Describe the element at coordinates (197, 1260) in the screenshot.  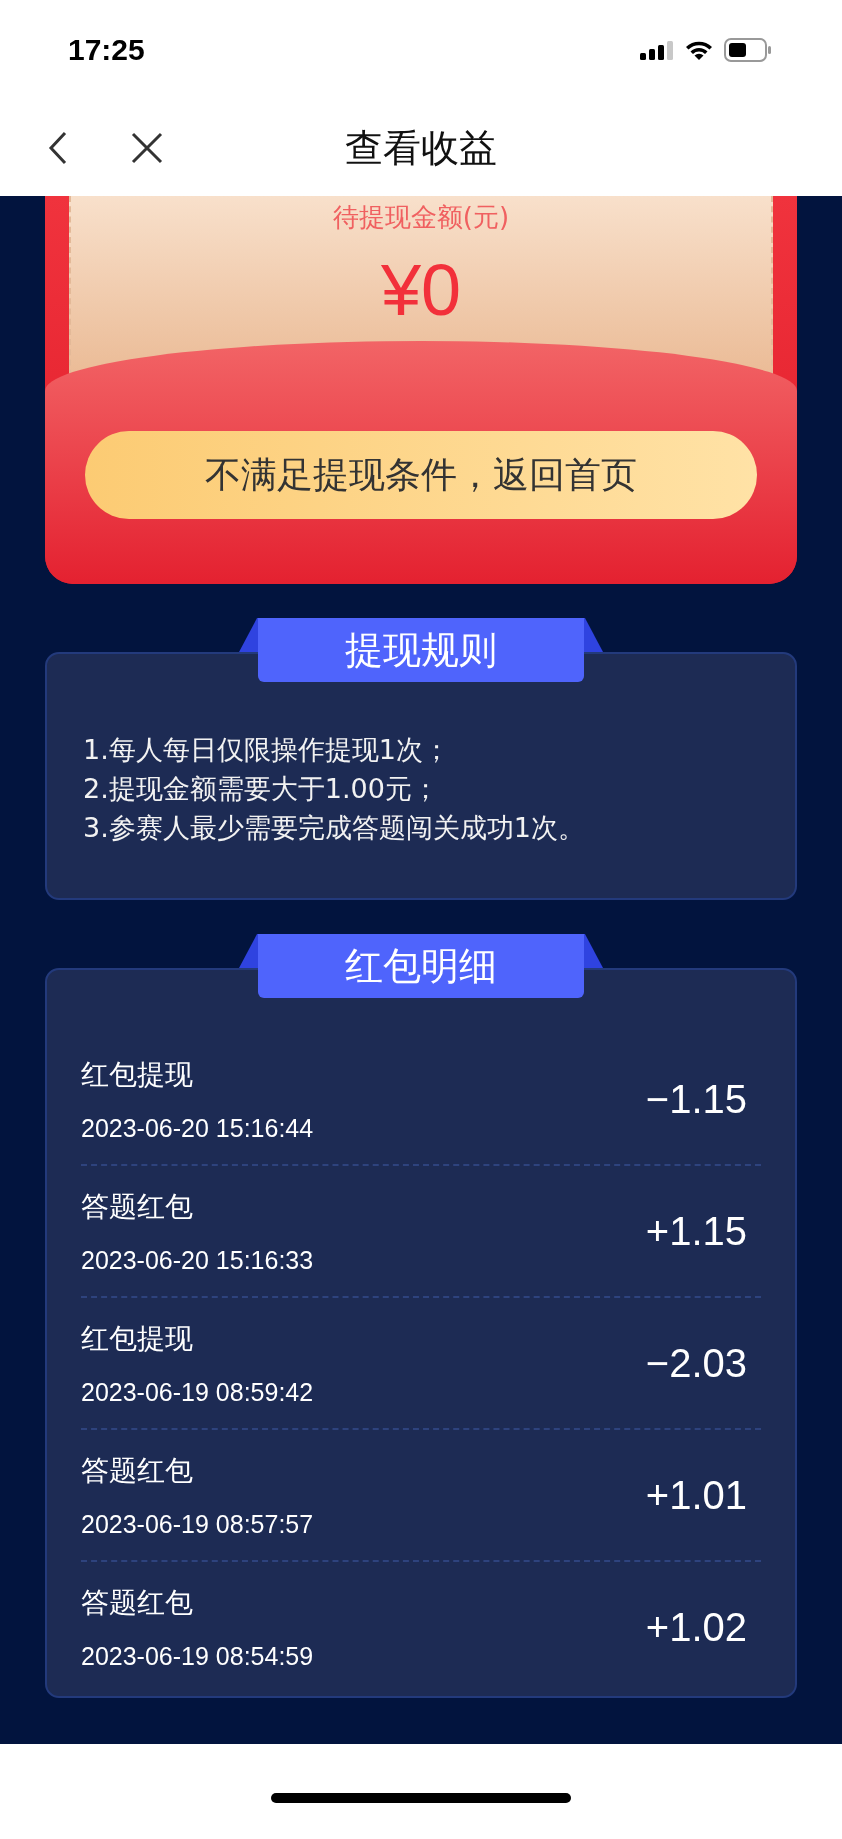
I see `record-time: 2023-06-20 15:16:33` at that location.